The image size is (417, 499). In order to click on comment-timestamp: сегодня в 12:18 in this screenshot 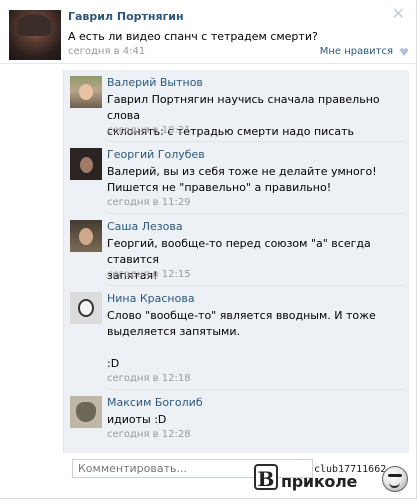, I will do `click(149, 378)`.